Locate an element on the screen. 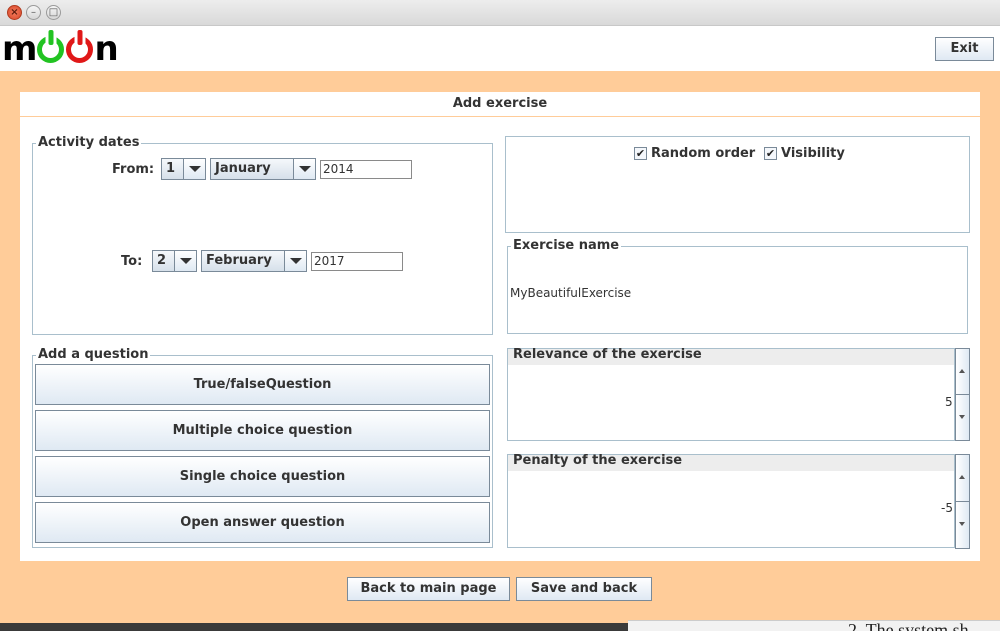 The width and height of the screenshot is (1000, 631). to-day-select: 2 is located at coordinates (174, 261).